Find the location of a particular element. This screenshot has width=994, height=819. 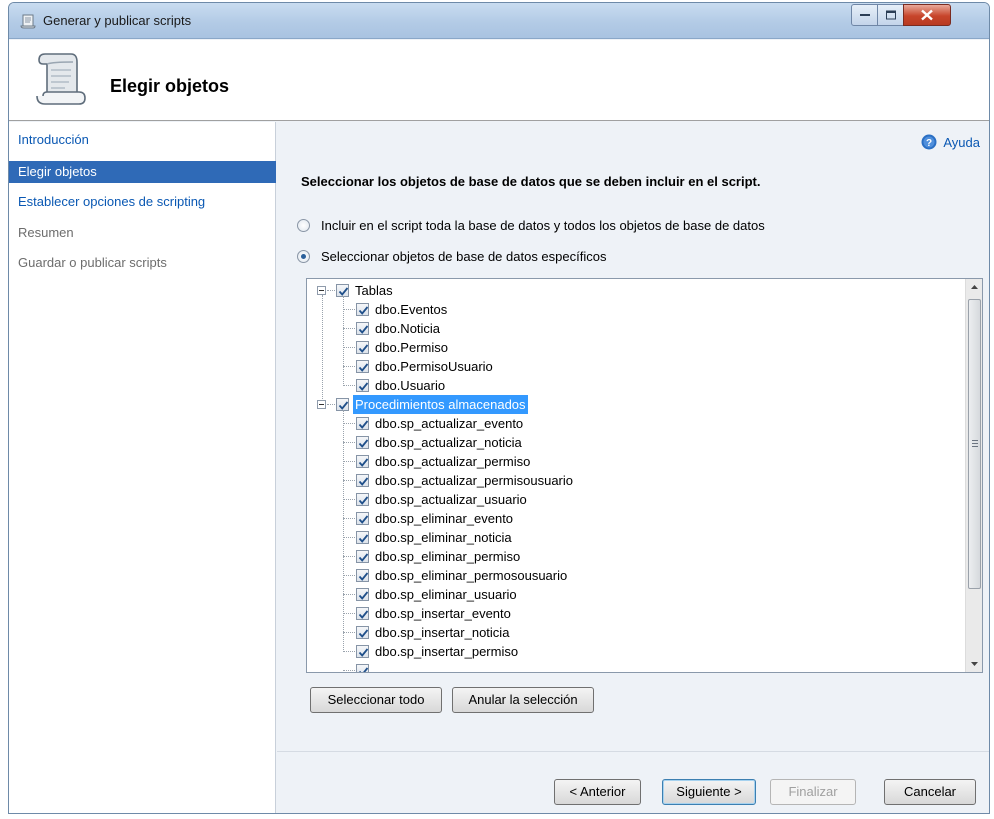

nav-item-opciones-scripting: Establecer opciones de scripting is located at coordinates (142, 202).